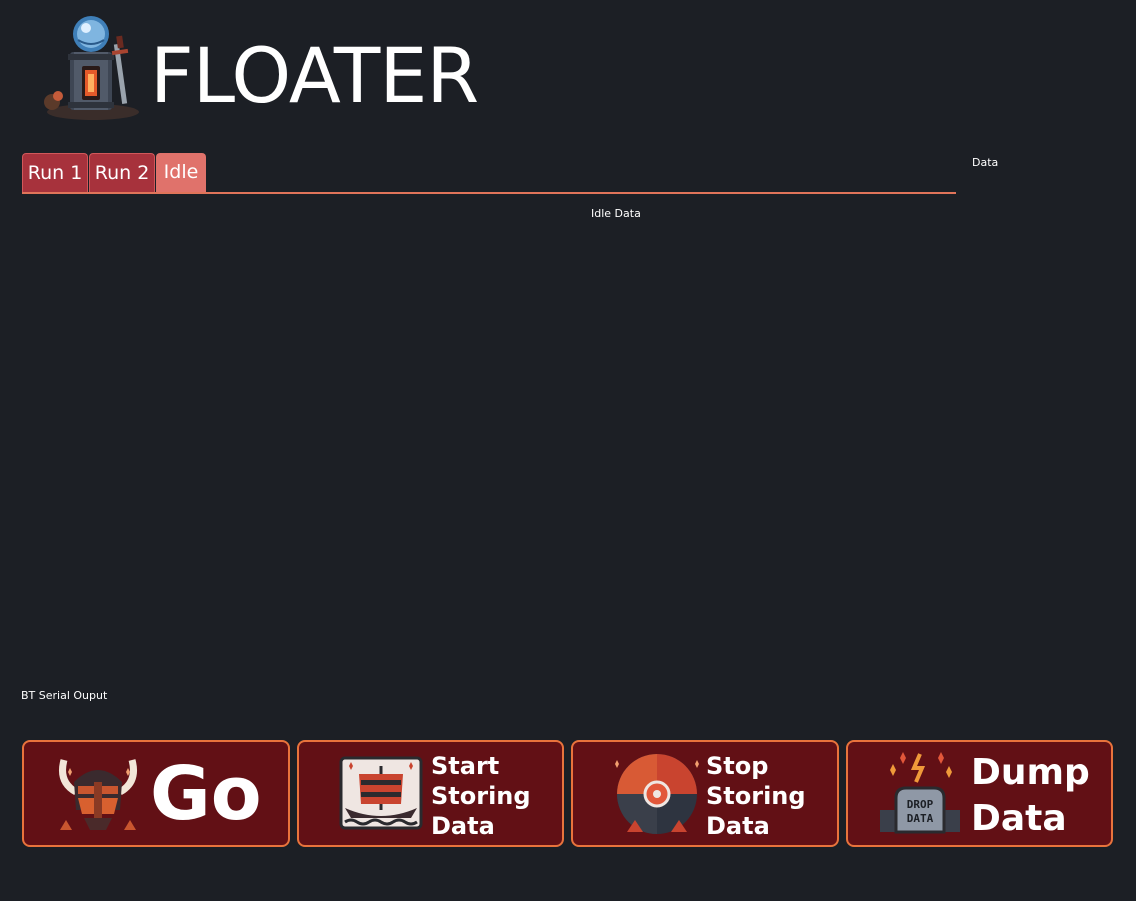 The image size is (1136, 901). I want to click on stop-storing-data-button: Stop Storing Data, so click(705, 793).